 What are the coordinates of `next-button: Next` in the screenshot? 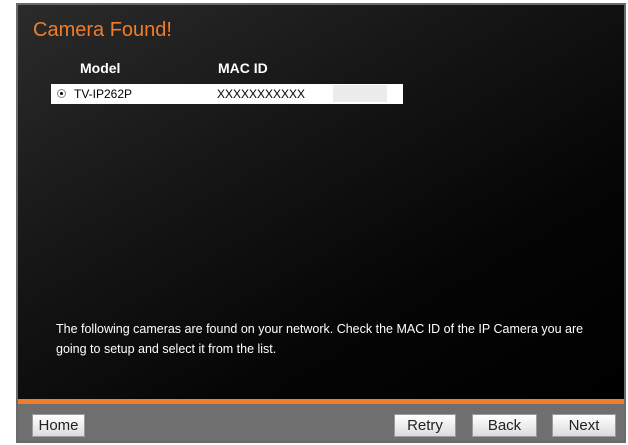 It's located at (584, 425).